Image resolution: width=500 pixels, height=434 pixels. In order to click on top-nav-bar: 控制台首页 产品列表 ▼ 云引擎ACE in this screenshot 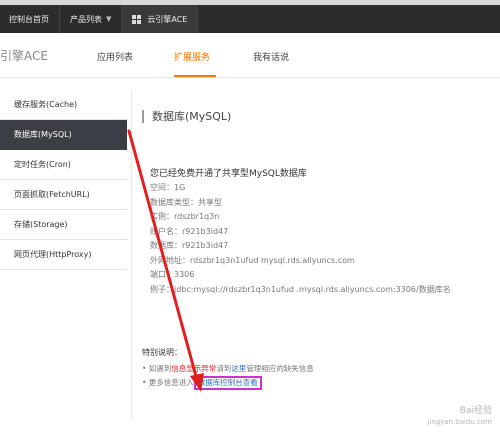, I will do `click(250, 19)`.